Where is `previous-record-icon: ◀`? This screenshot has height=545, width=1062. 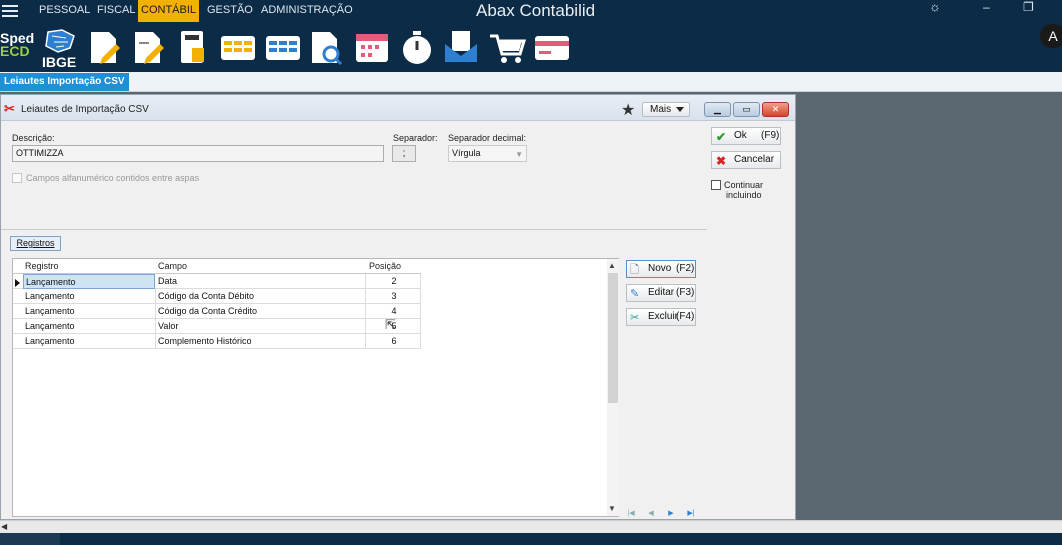 previous-record-icon: ◀ is located at coordinates (651, 514).